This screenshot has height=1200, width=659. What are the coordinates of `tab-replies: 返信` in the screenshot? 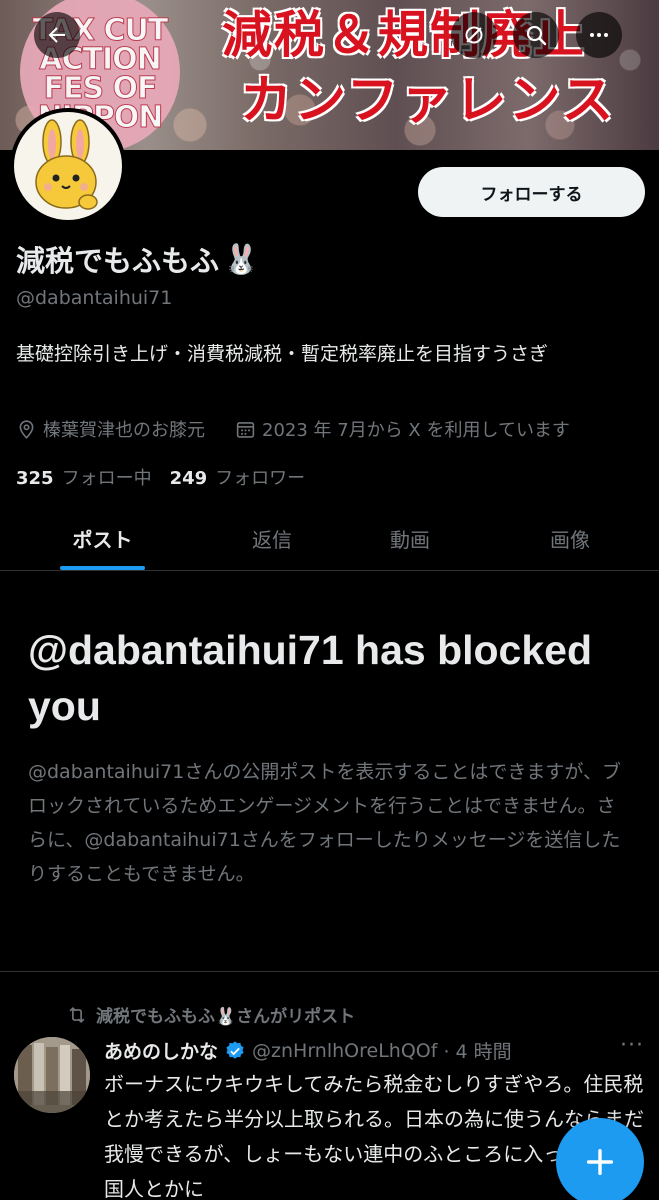 It's located at (272, 538).